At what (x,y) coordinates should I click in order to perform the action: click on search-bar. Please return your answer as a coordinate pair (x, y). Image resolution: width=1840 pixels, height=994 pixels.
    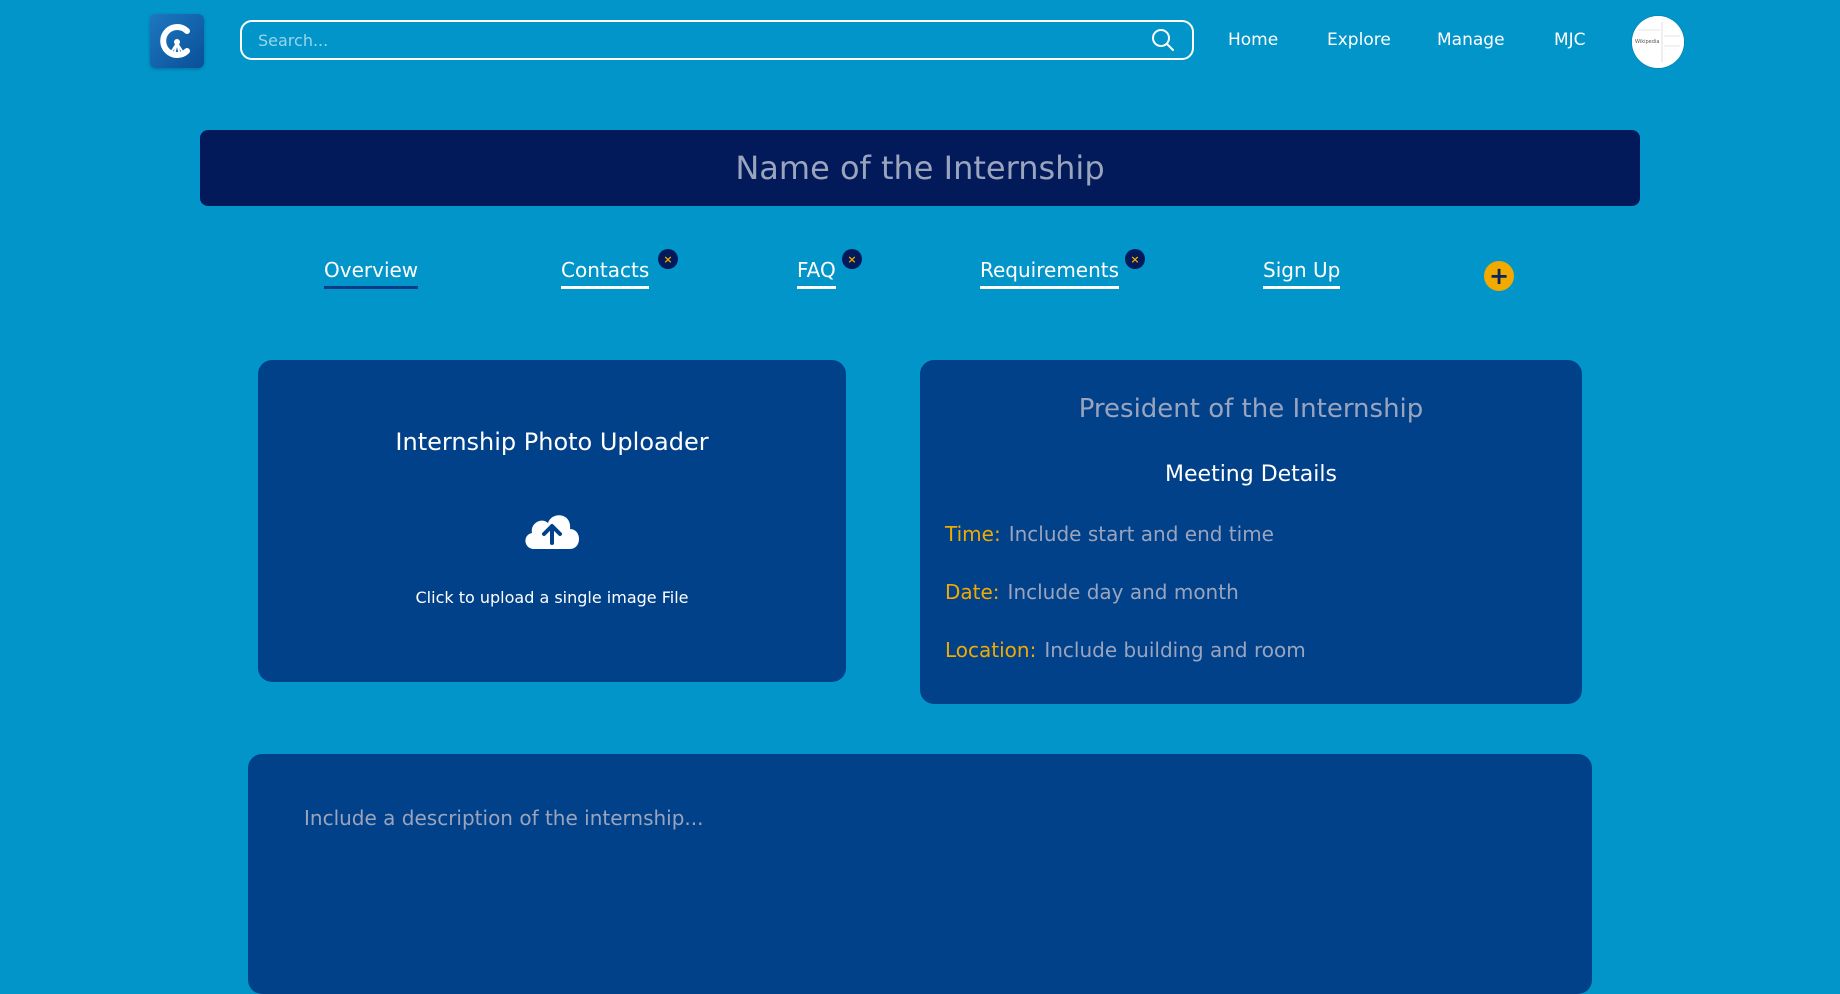
    Looking at the image, I should click on (717, 40).